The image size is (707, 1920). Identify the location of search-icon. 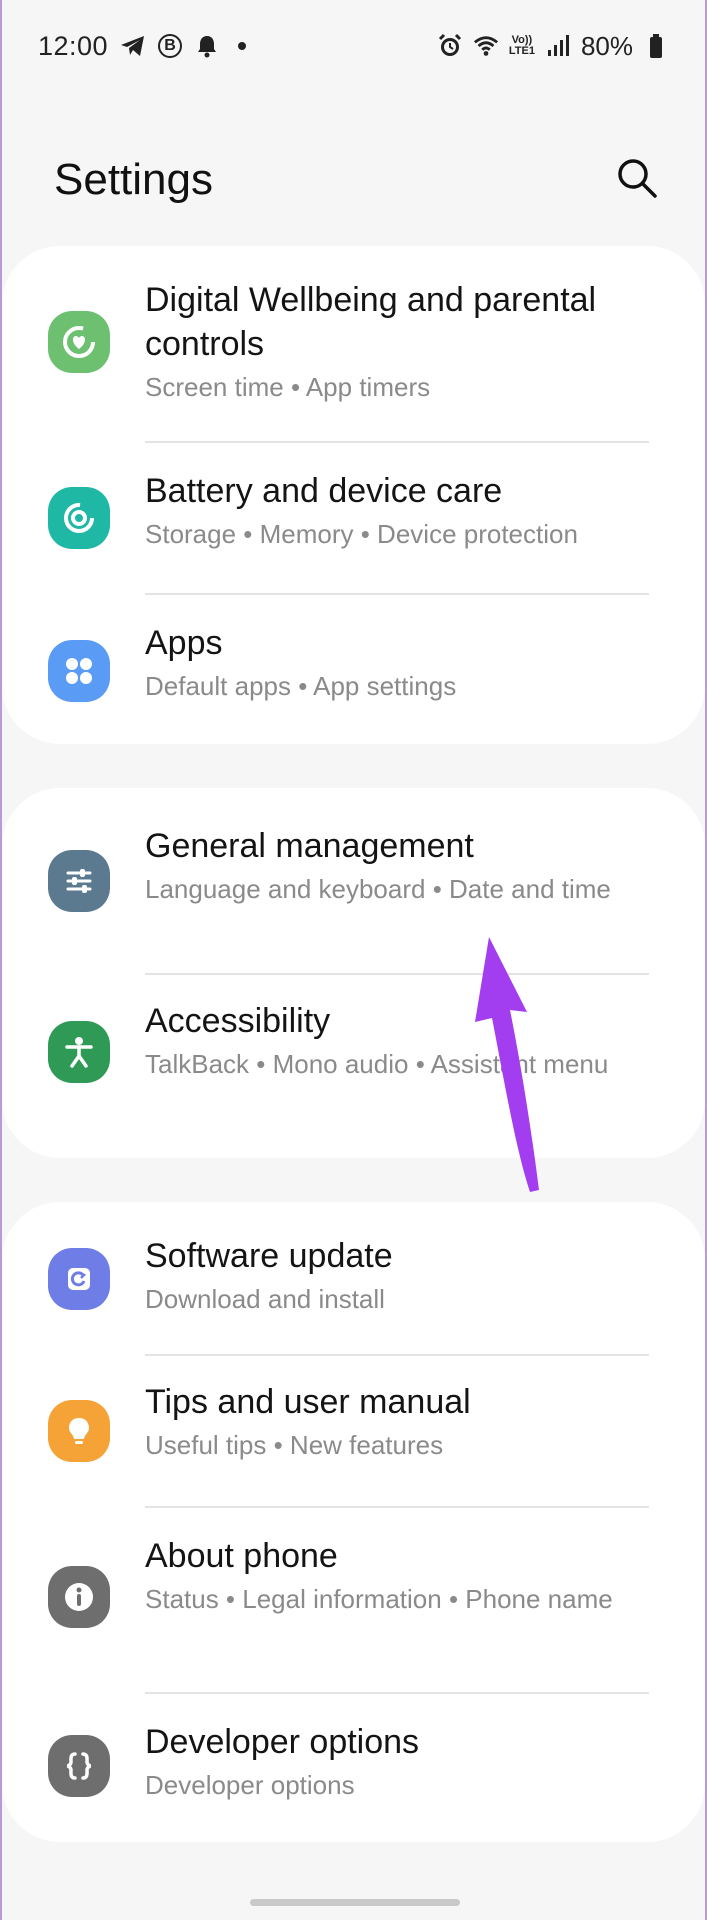
(637, 180).